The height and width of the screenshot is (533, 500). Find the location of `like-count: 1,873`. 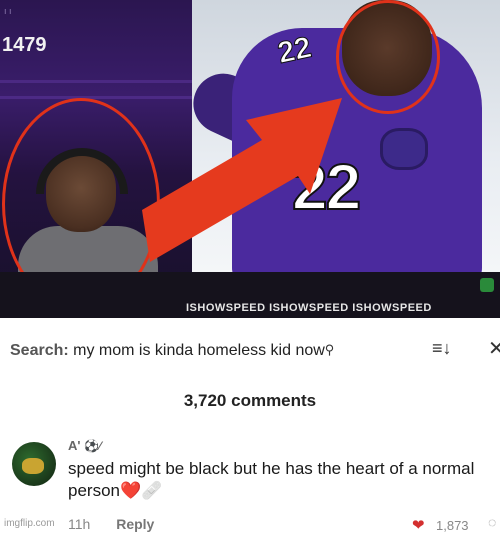

like-count: 1,873 is located at coordinates (452, 525).